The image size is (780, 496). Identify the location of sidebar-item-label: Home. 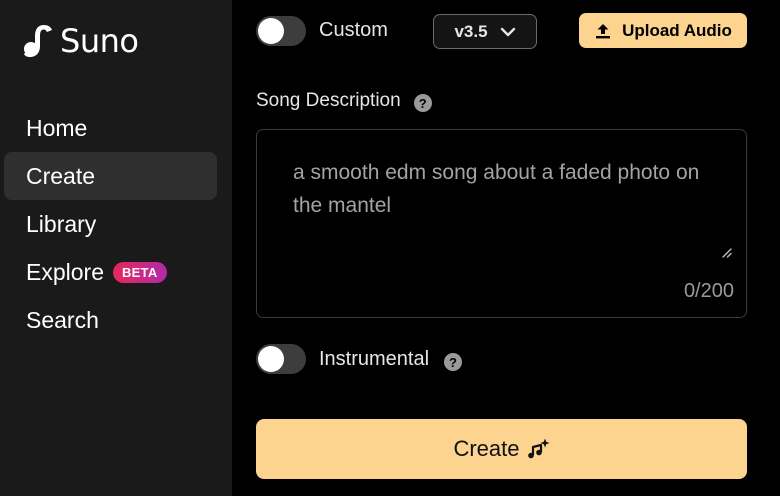
(57, 127).